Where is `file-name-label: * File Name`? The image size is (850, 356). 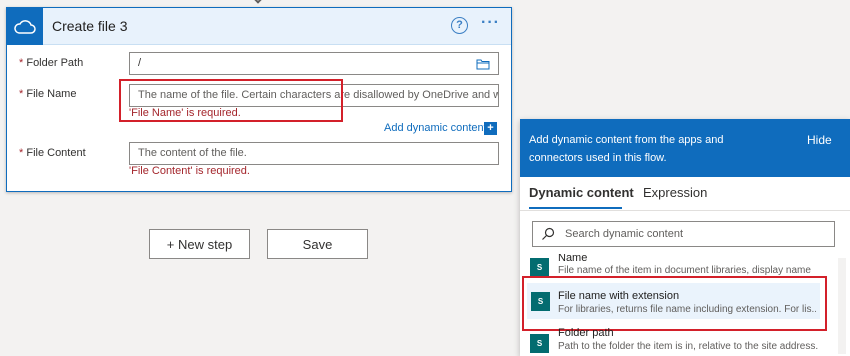 file-name-label: * File Name is located at coordinates (47, 94).